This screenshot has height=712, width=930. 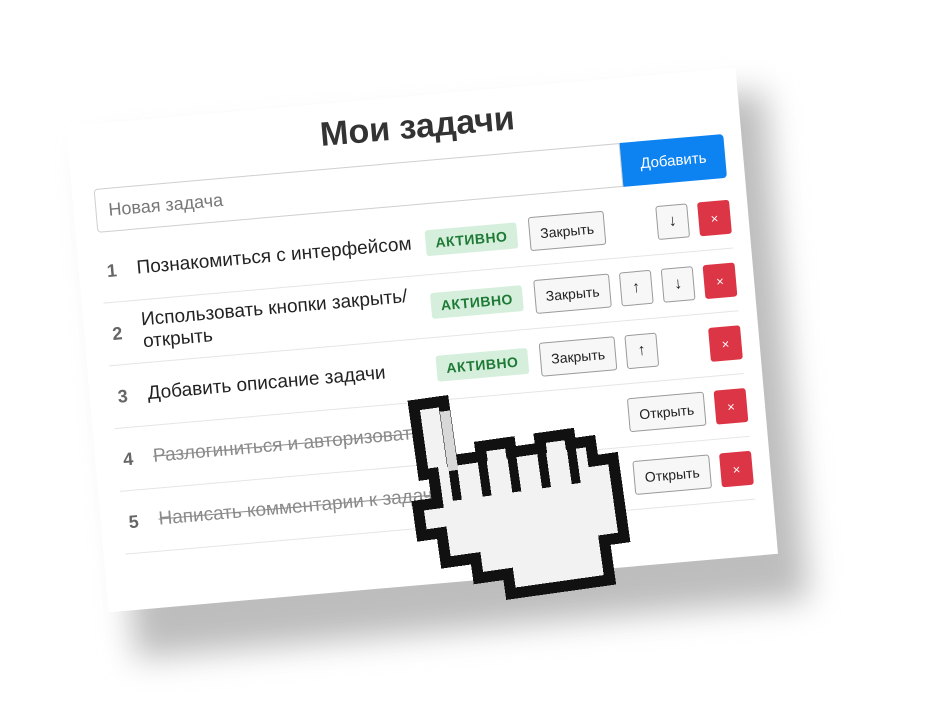 I want to click on task-number: 2, so click(x=117, y=333).